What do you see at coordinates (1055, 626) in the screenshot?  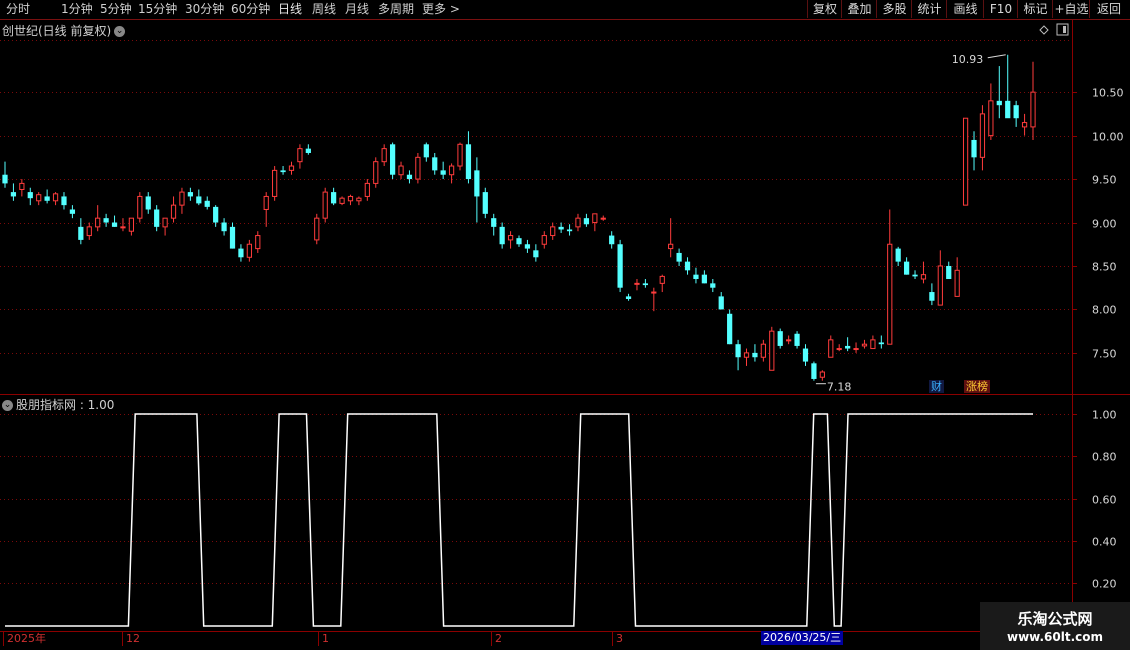 I see `watermark: 乐淘公式网 www.60lt.com` at bounding box center [1055, 626].